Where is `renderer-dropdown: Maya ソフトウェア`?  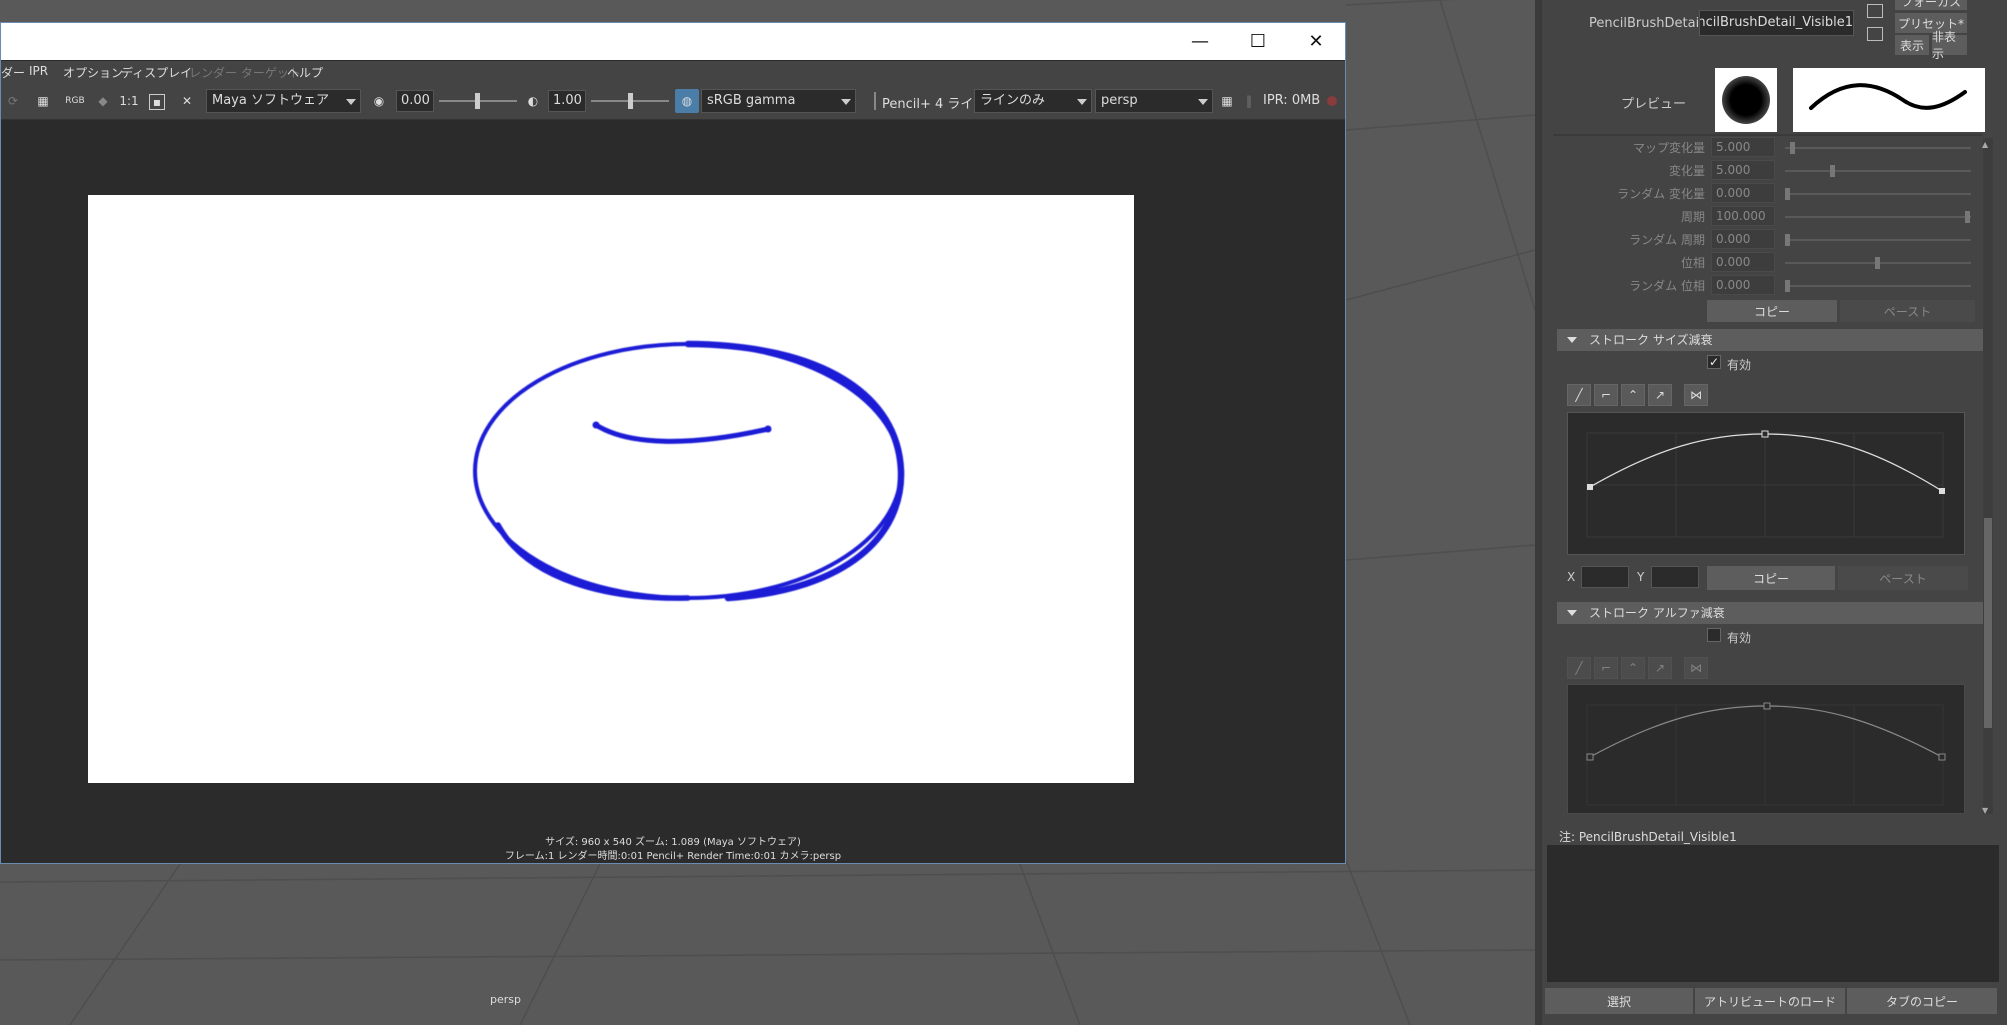 renderer-dropdown: Maya ソフトウェア is located at coordinates (283, 101).